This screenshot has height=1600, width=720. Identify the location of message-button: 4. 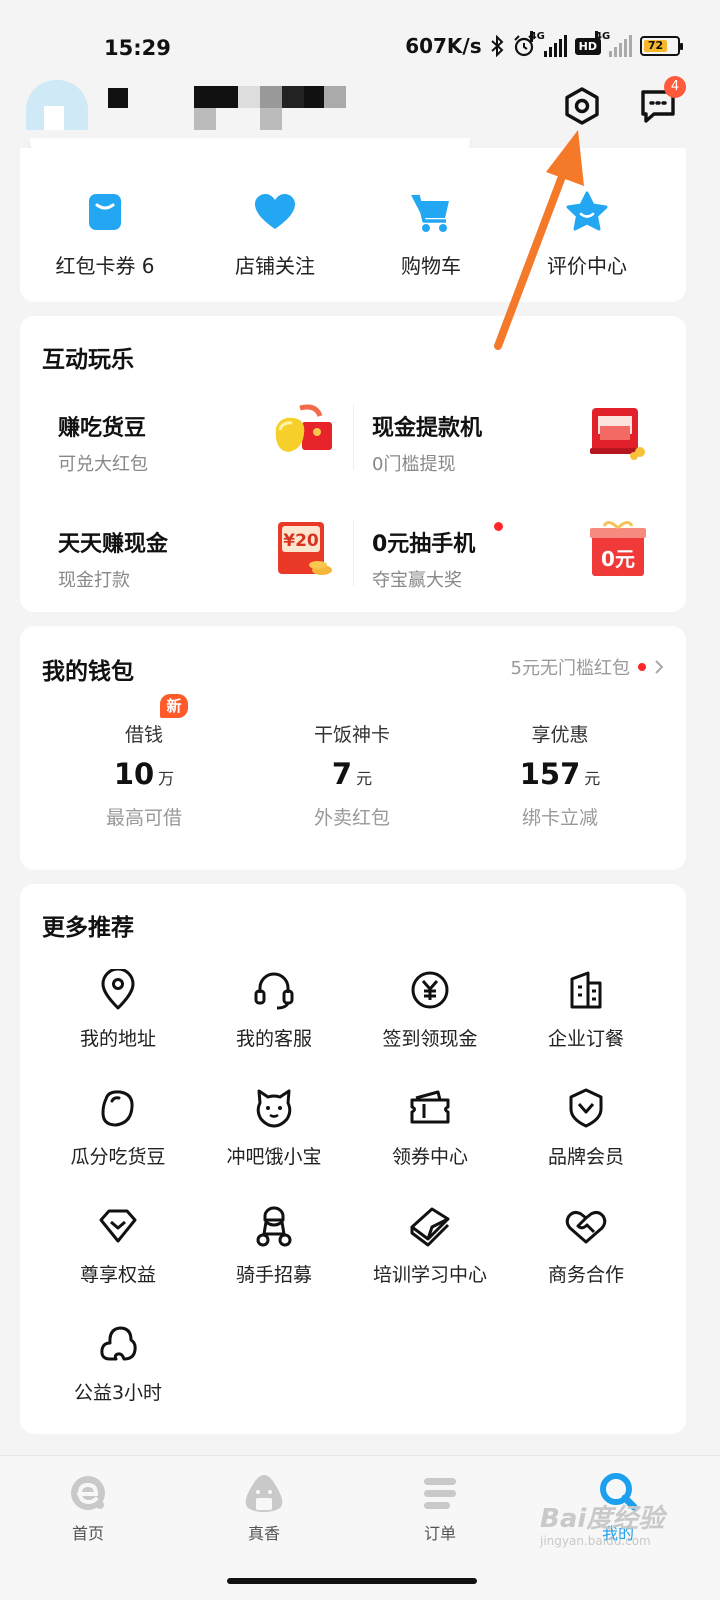
(661, 102).